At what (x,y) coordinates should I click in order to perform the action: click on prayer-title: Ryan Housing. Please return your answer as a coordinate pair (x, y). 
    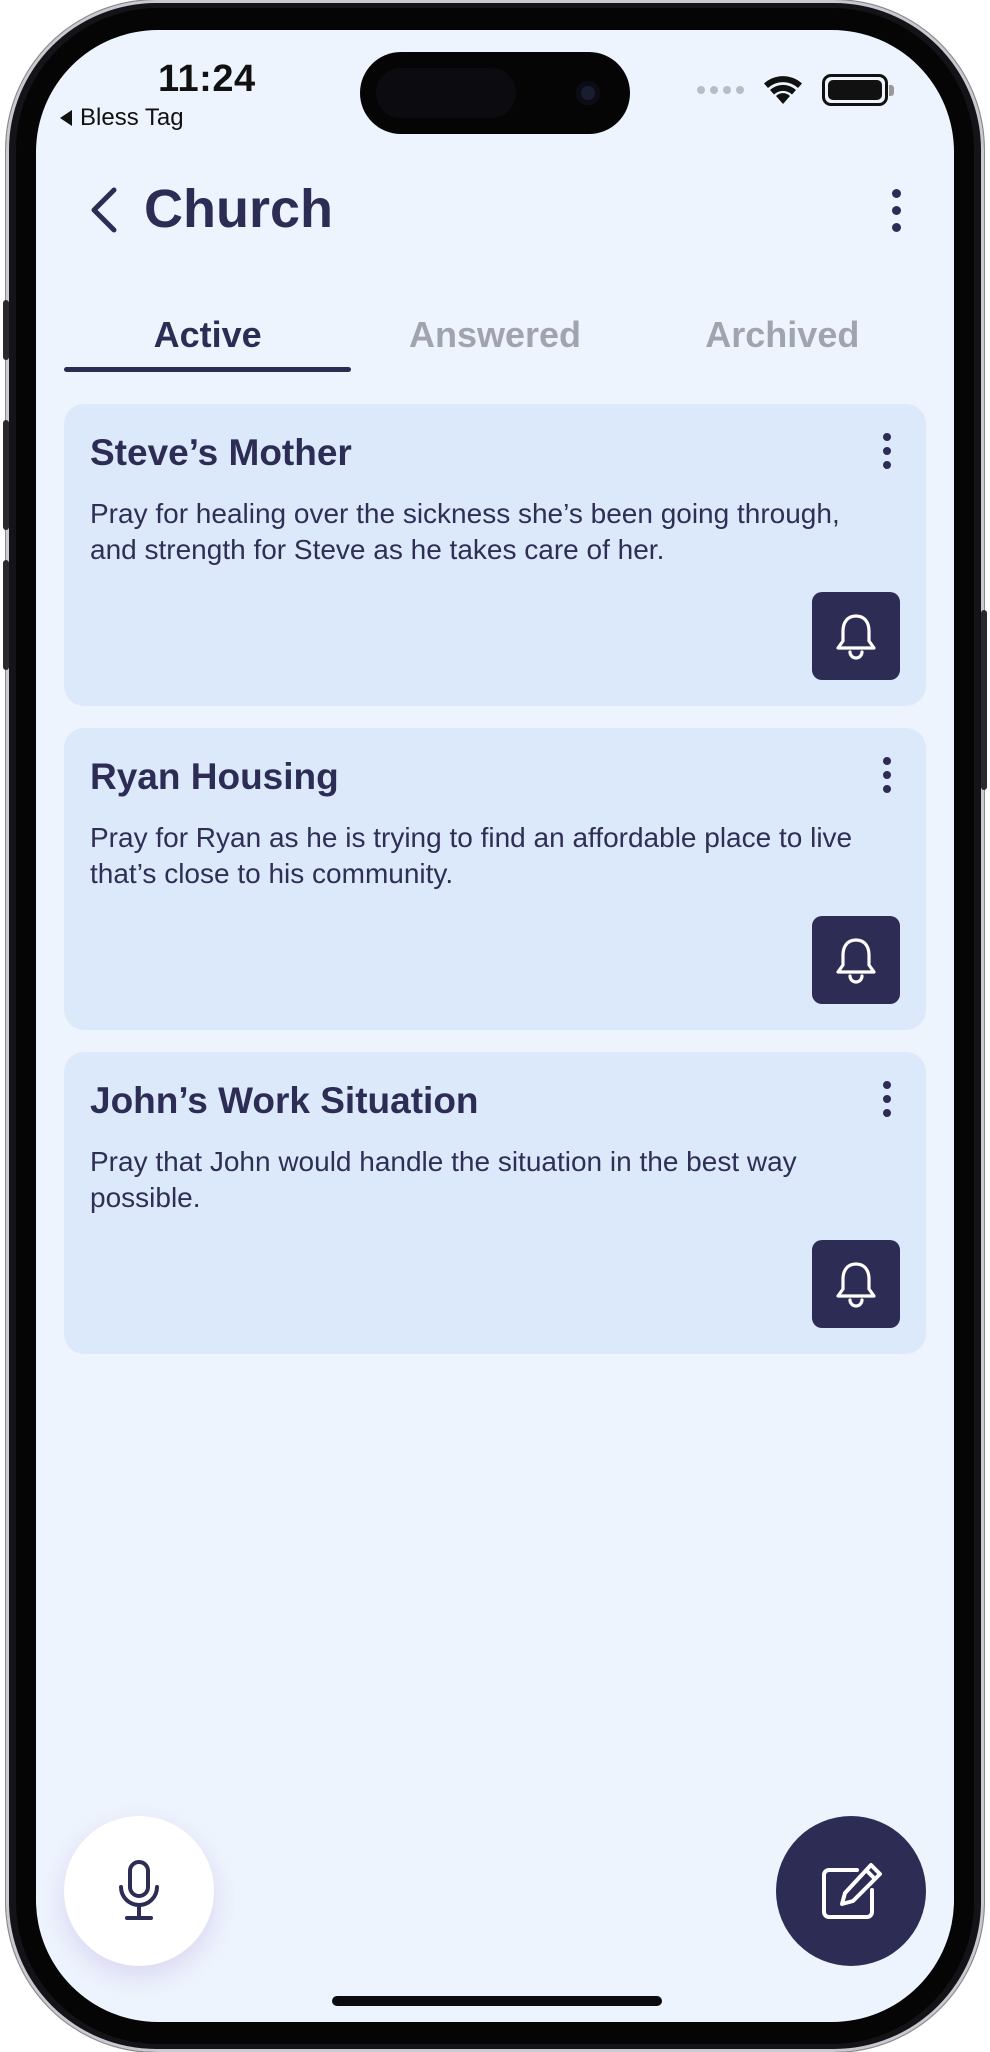
    Looking at the image, I should click on (214, 776).